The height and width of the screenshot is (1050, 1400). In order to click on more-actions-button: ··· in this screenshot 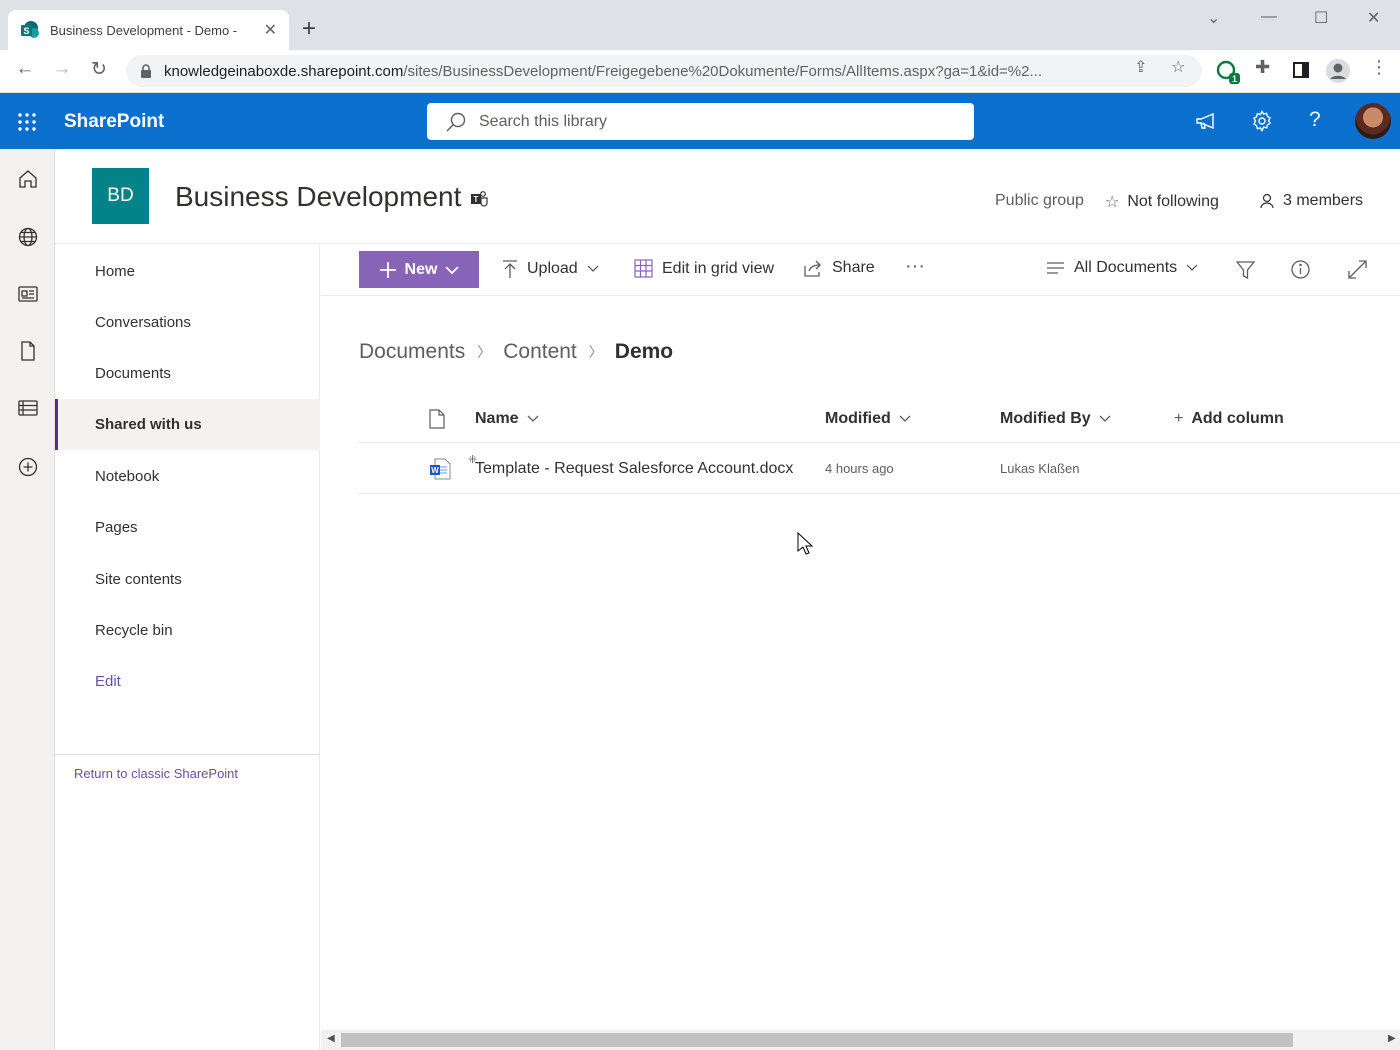, I will do `click(915, 266)`.